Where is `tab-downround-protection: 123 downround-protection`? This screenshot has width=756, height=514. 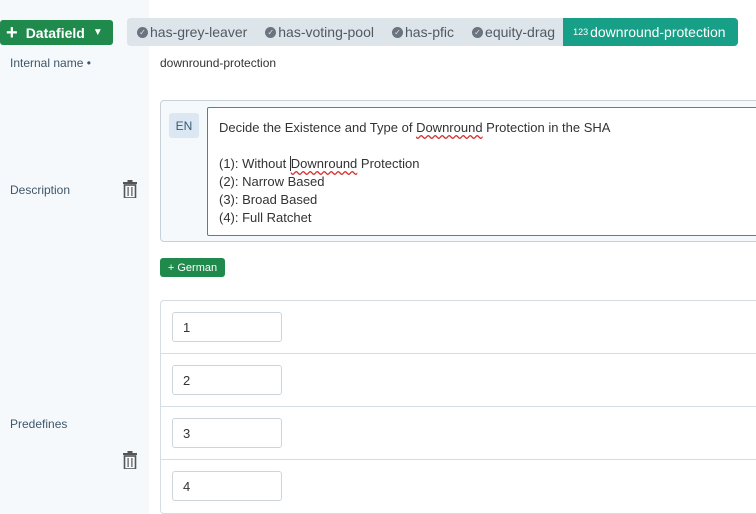 tab-downround-protection: 123 downround-protection is located at coordinates (650, 32).